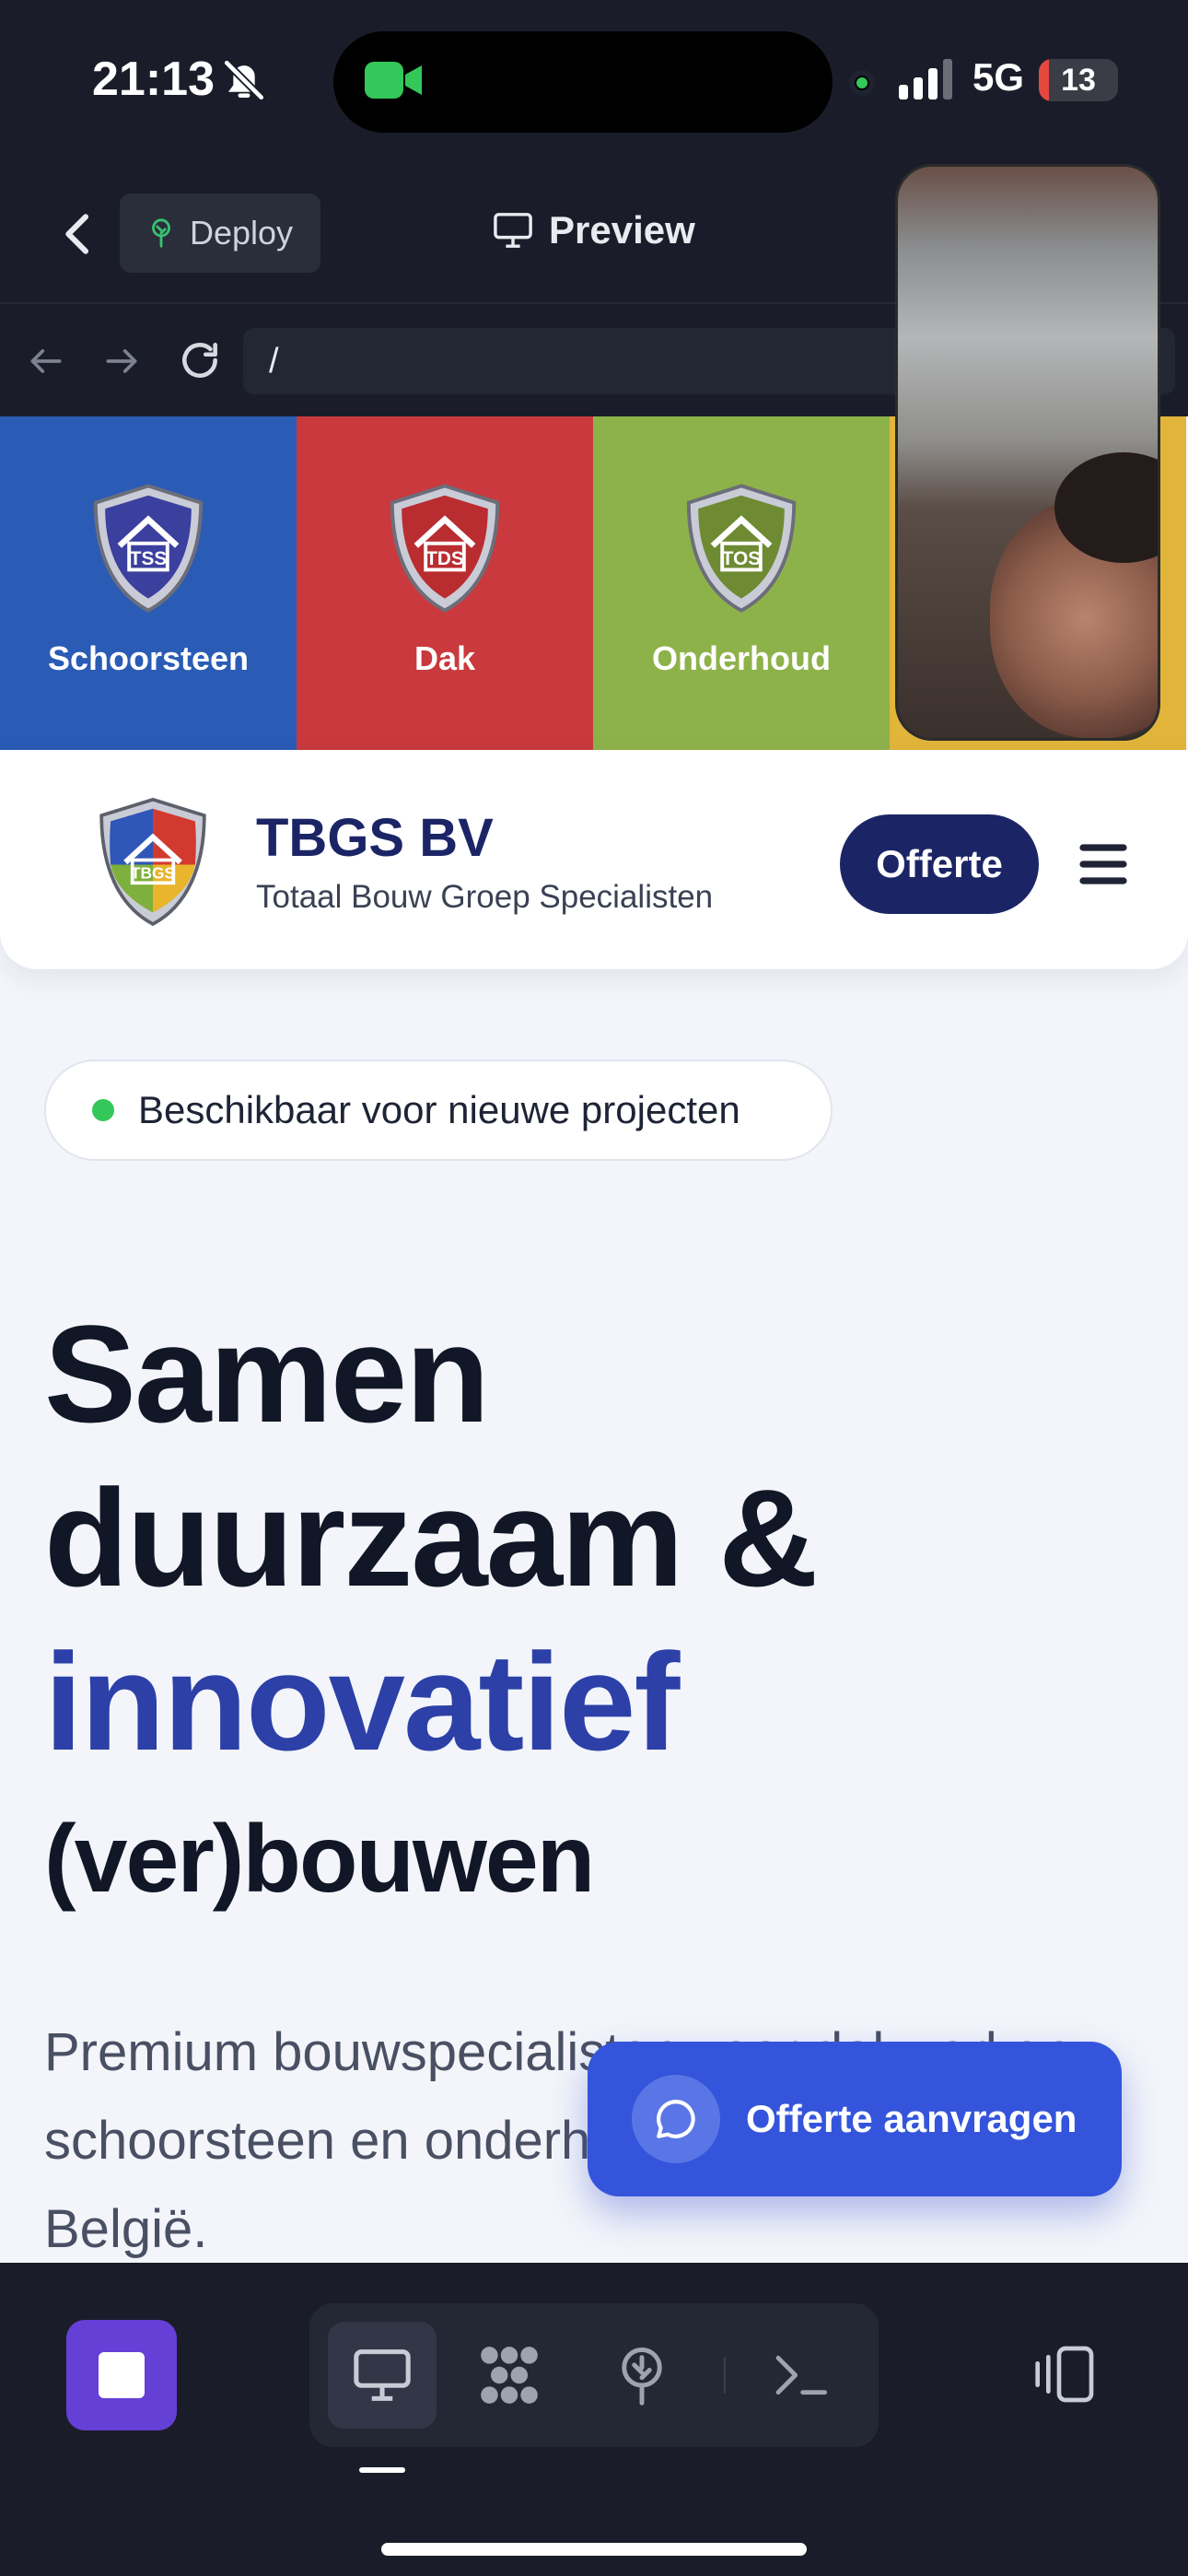 This screenshot has width=1188, height=2576. Describe the element at coordinates (375, 838) in the screenshot. I see `brand-name: TBGS BV` at that location.